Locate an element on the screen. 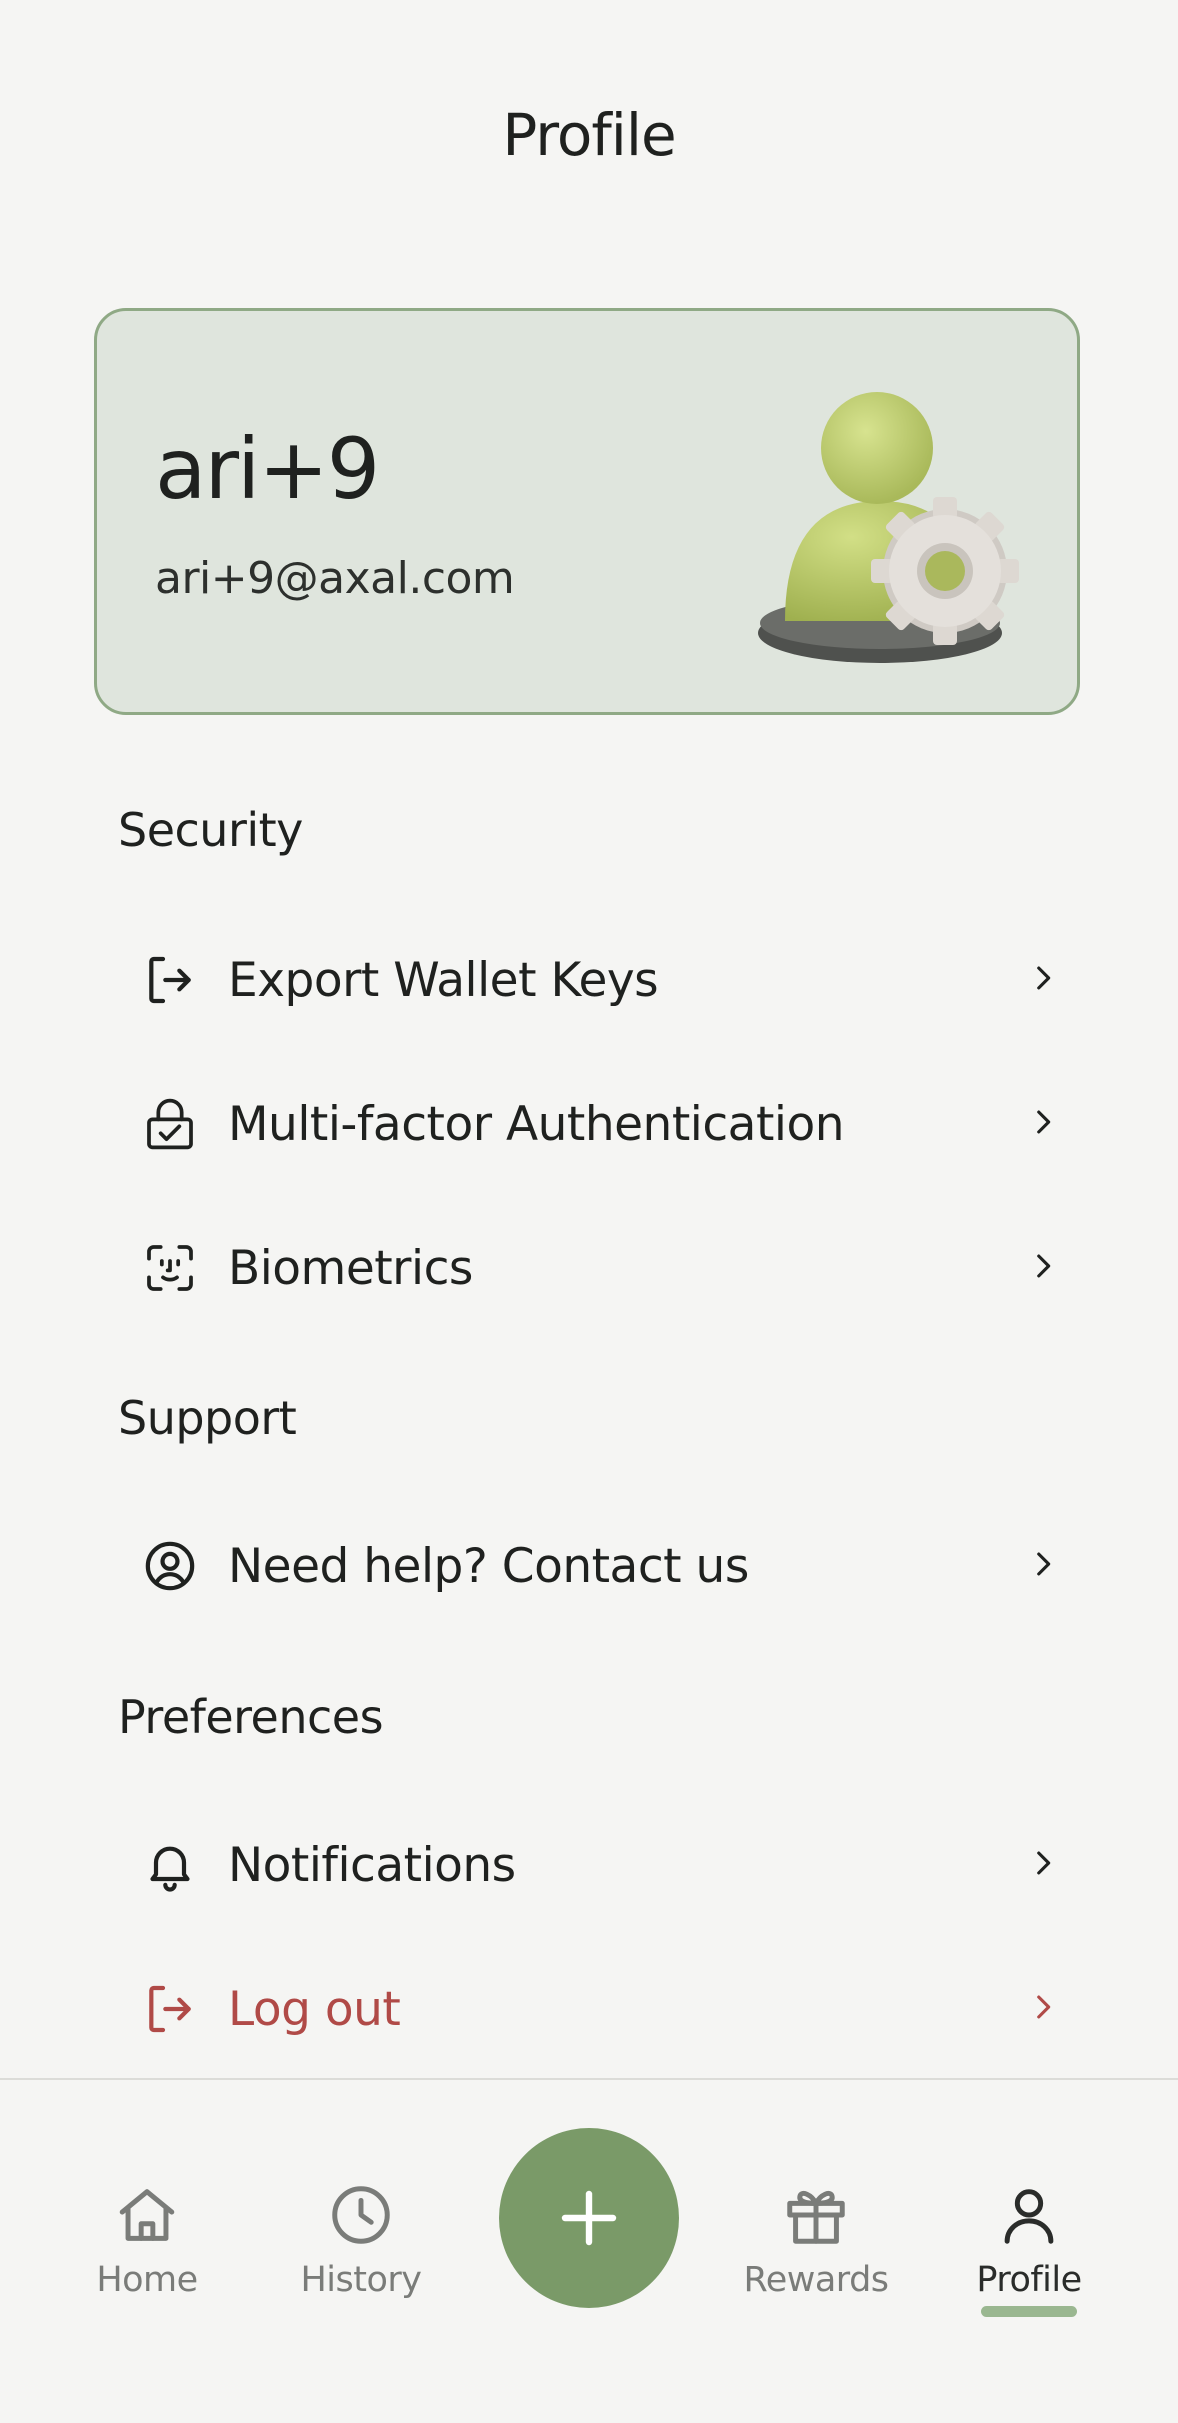 This screenshot has height=2423, width=1178. clock-icon is located at coordinates (361, 2215).